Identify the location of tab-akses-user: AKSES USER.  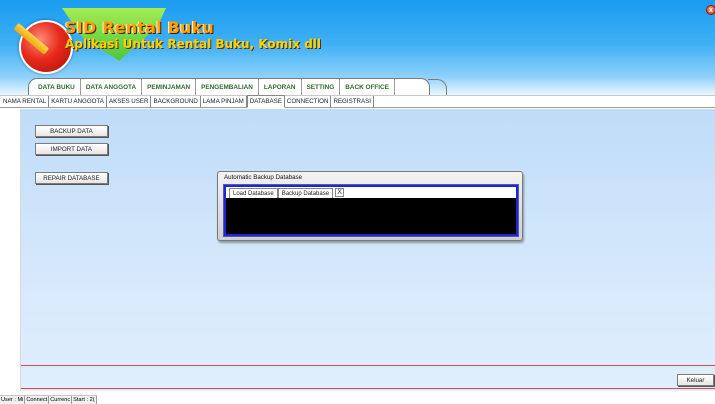
(129, 101).